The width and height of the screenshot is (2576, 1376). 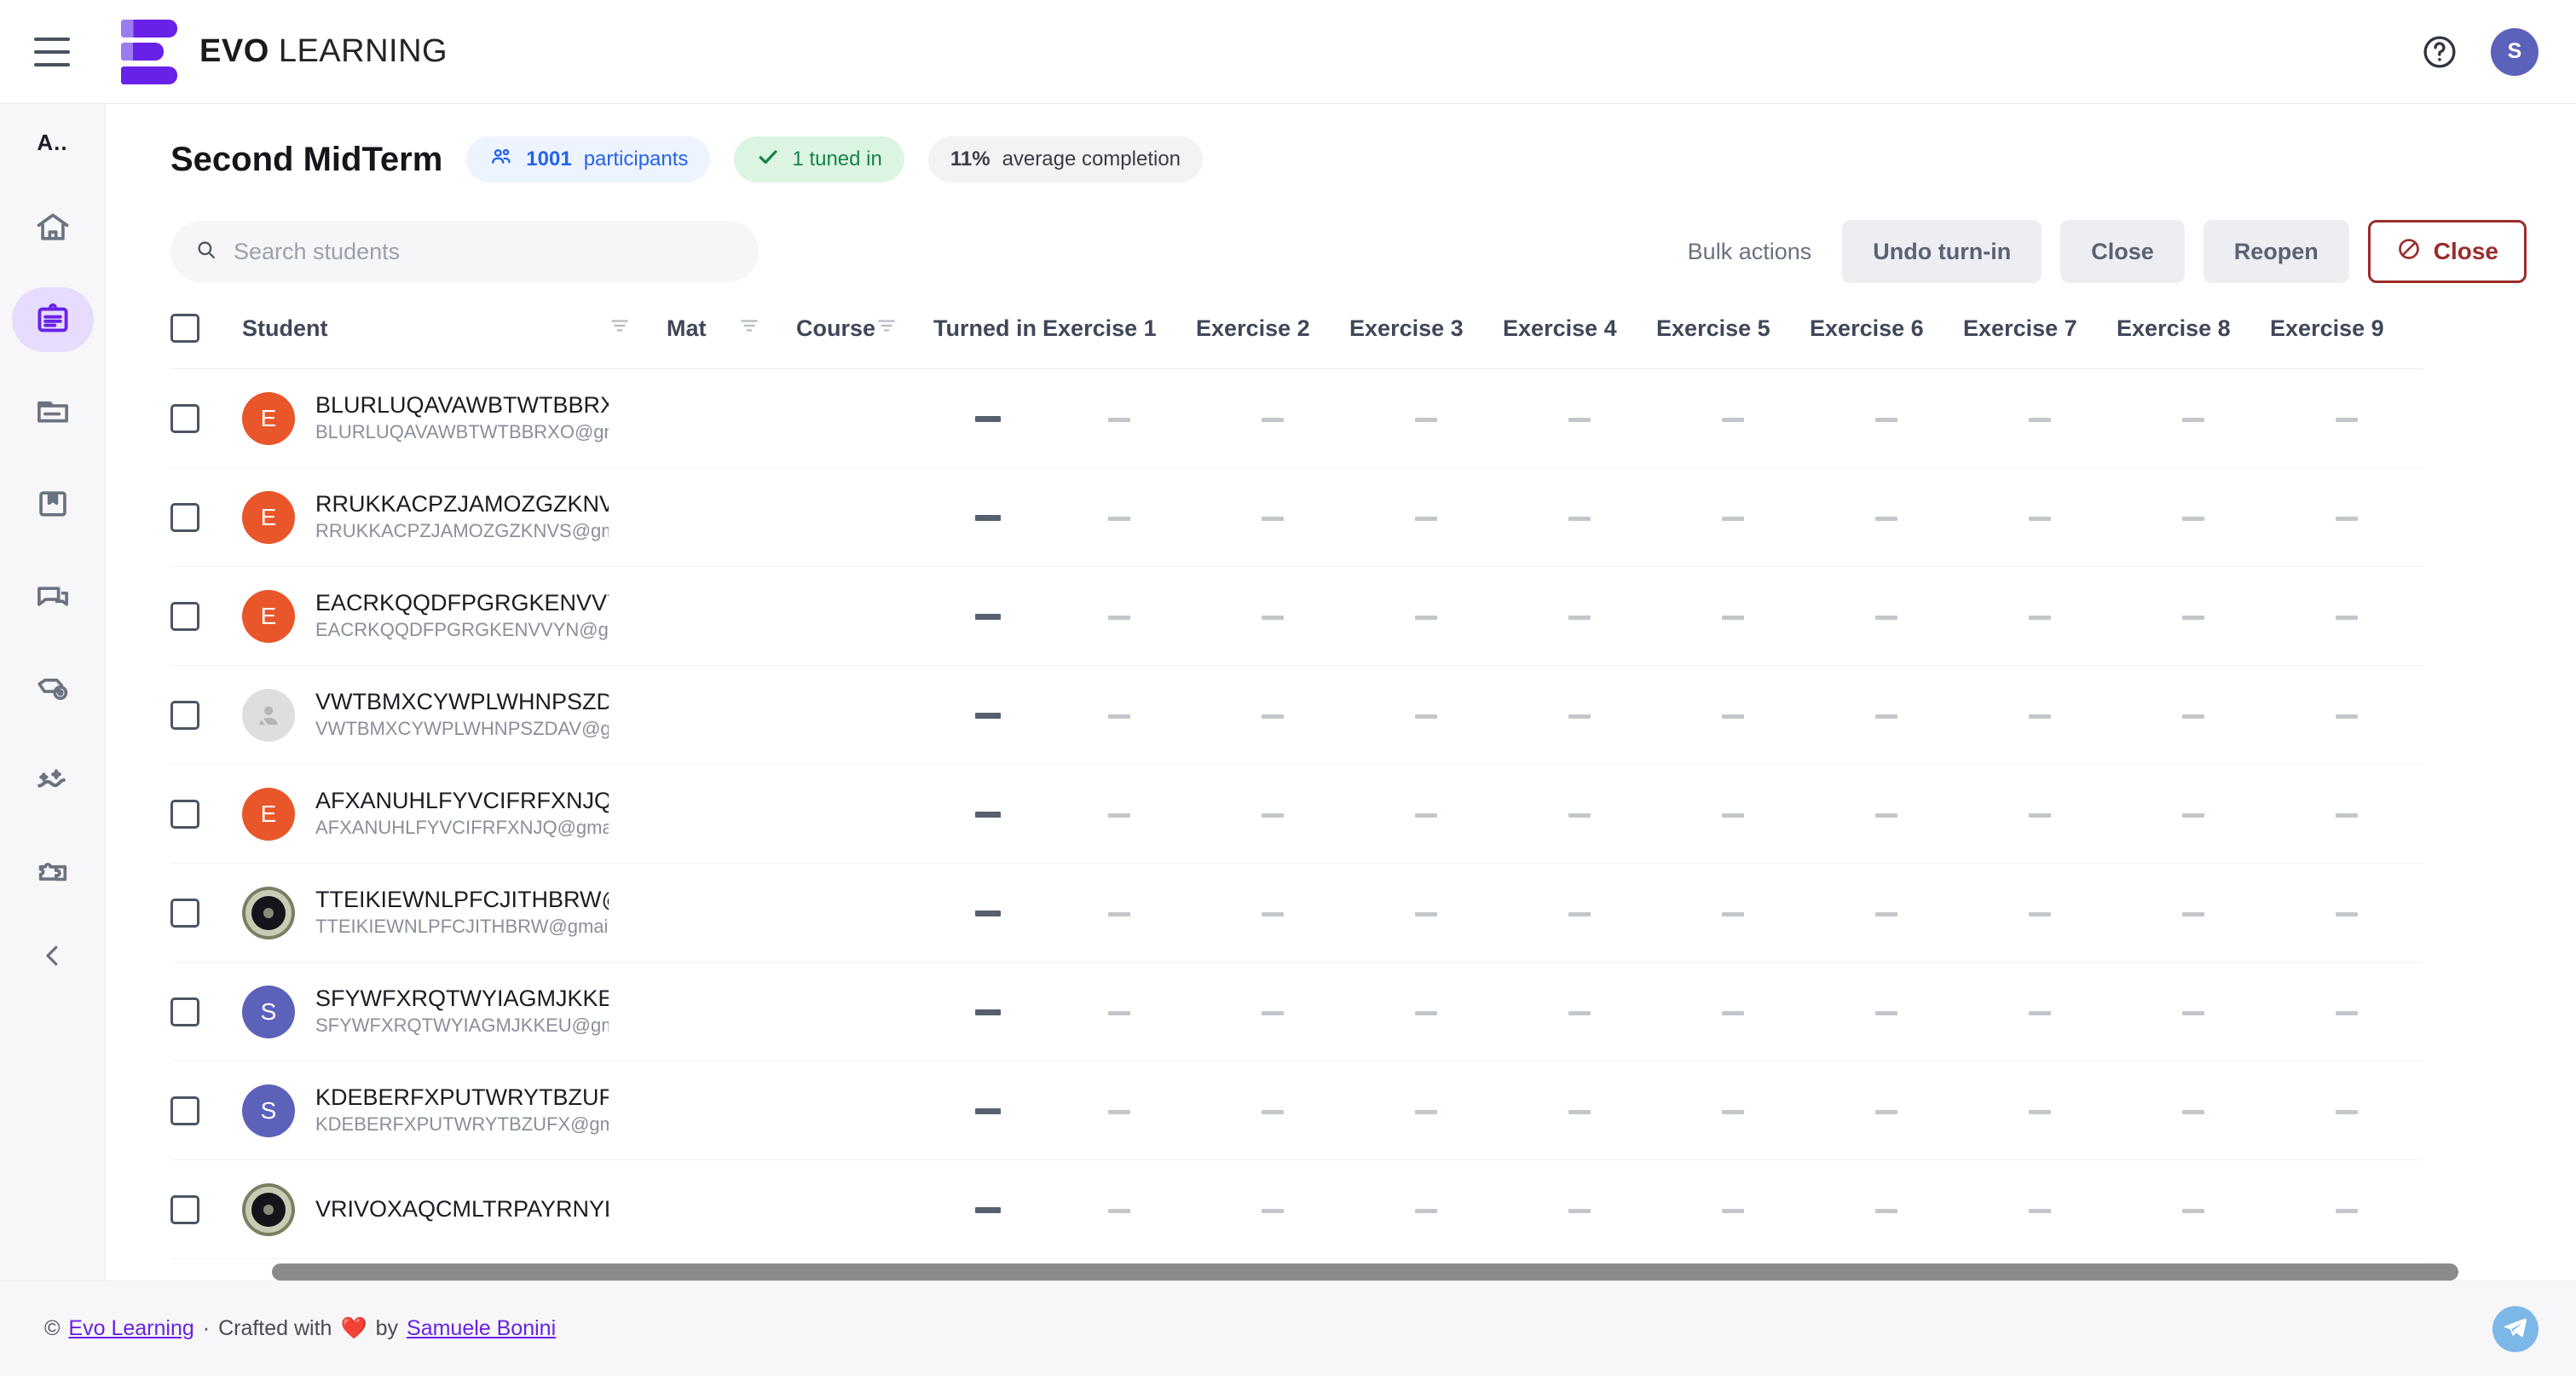 What do you see at coordinates (702, 341) in the screenshot?
I see `mat-column-header: Mat` at bounding box center [702, 341].